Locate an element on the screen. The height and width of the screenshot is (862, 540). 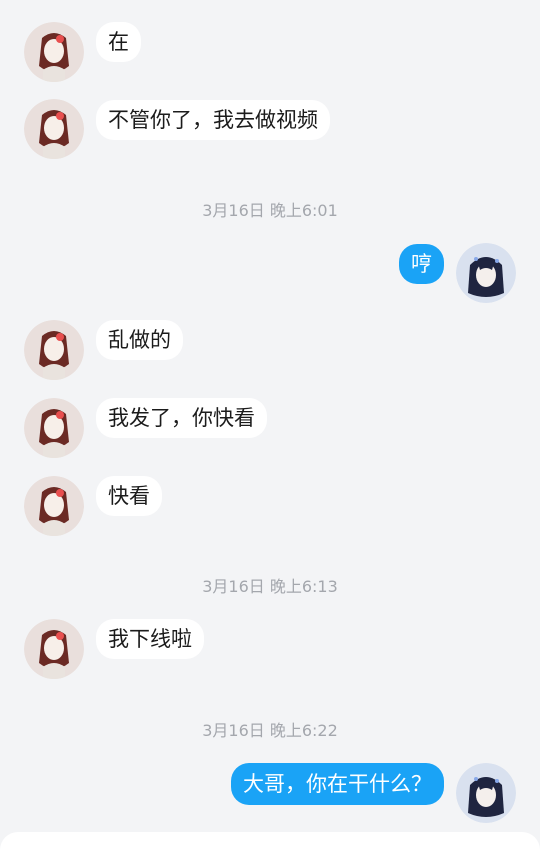
message-bubble: 我发了，你快看 is located at coordinates (181, 418).